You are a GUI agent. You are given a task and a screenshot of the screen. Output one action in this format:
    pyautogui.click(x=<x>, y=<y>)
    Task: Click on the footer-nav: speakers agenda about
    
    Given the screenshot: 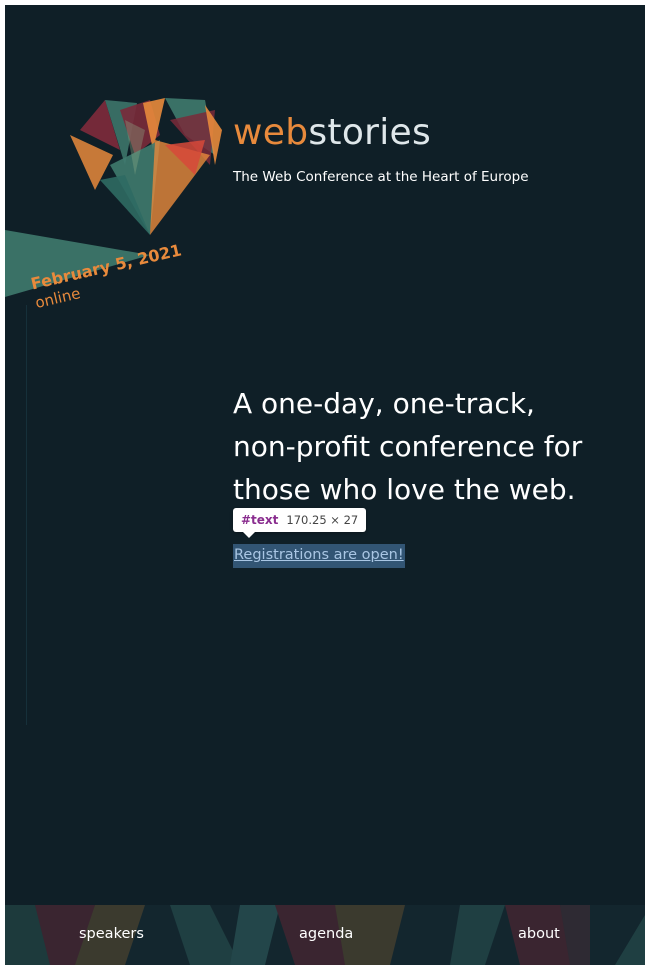 What is the action you would take?
    pyautogui.click(x=325, y=935)
    